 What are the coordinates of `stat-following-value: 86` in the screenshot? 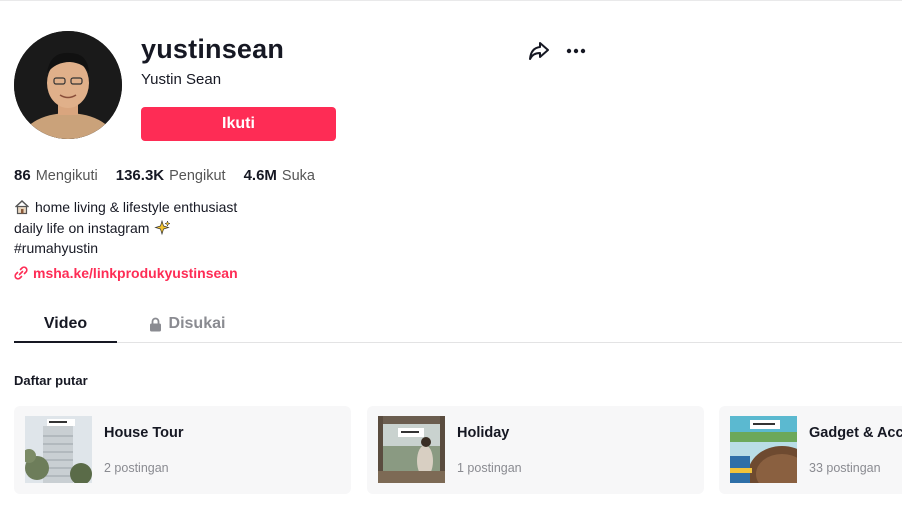 It's located at (22, 175).